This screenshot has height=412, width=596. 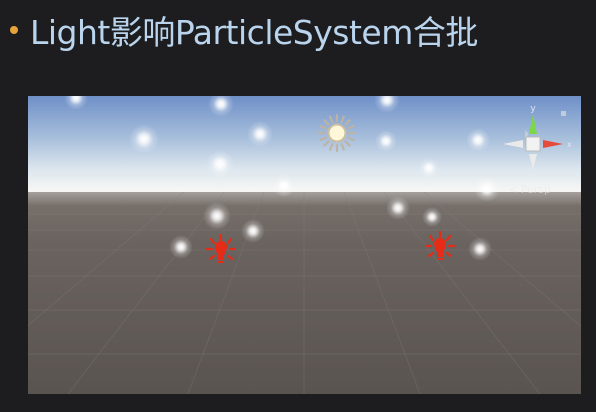 What do you see at coordinates (337, 133) in the screenshot?
I see `sun-icon` at bounding box center [337, 133].